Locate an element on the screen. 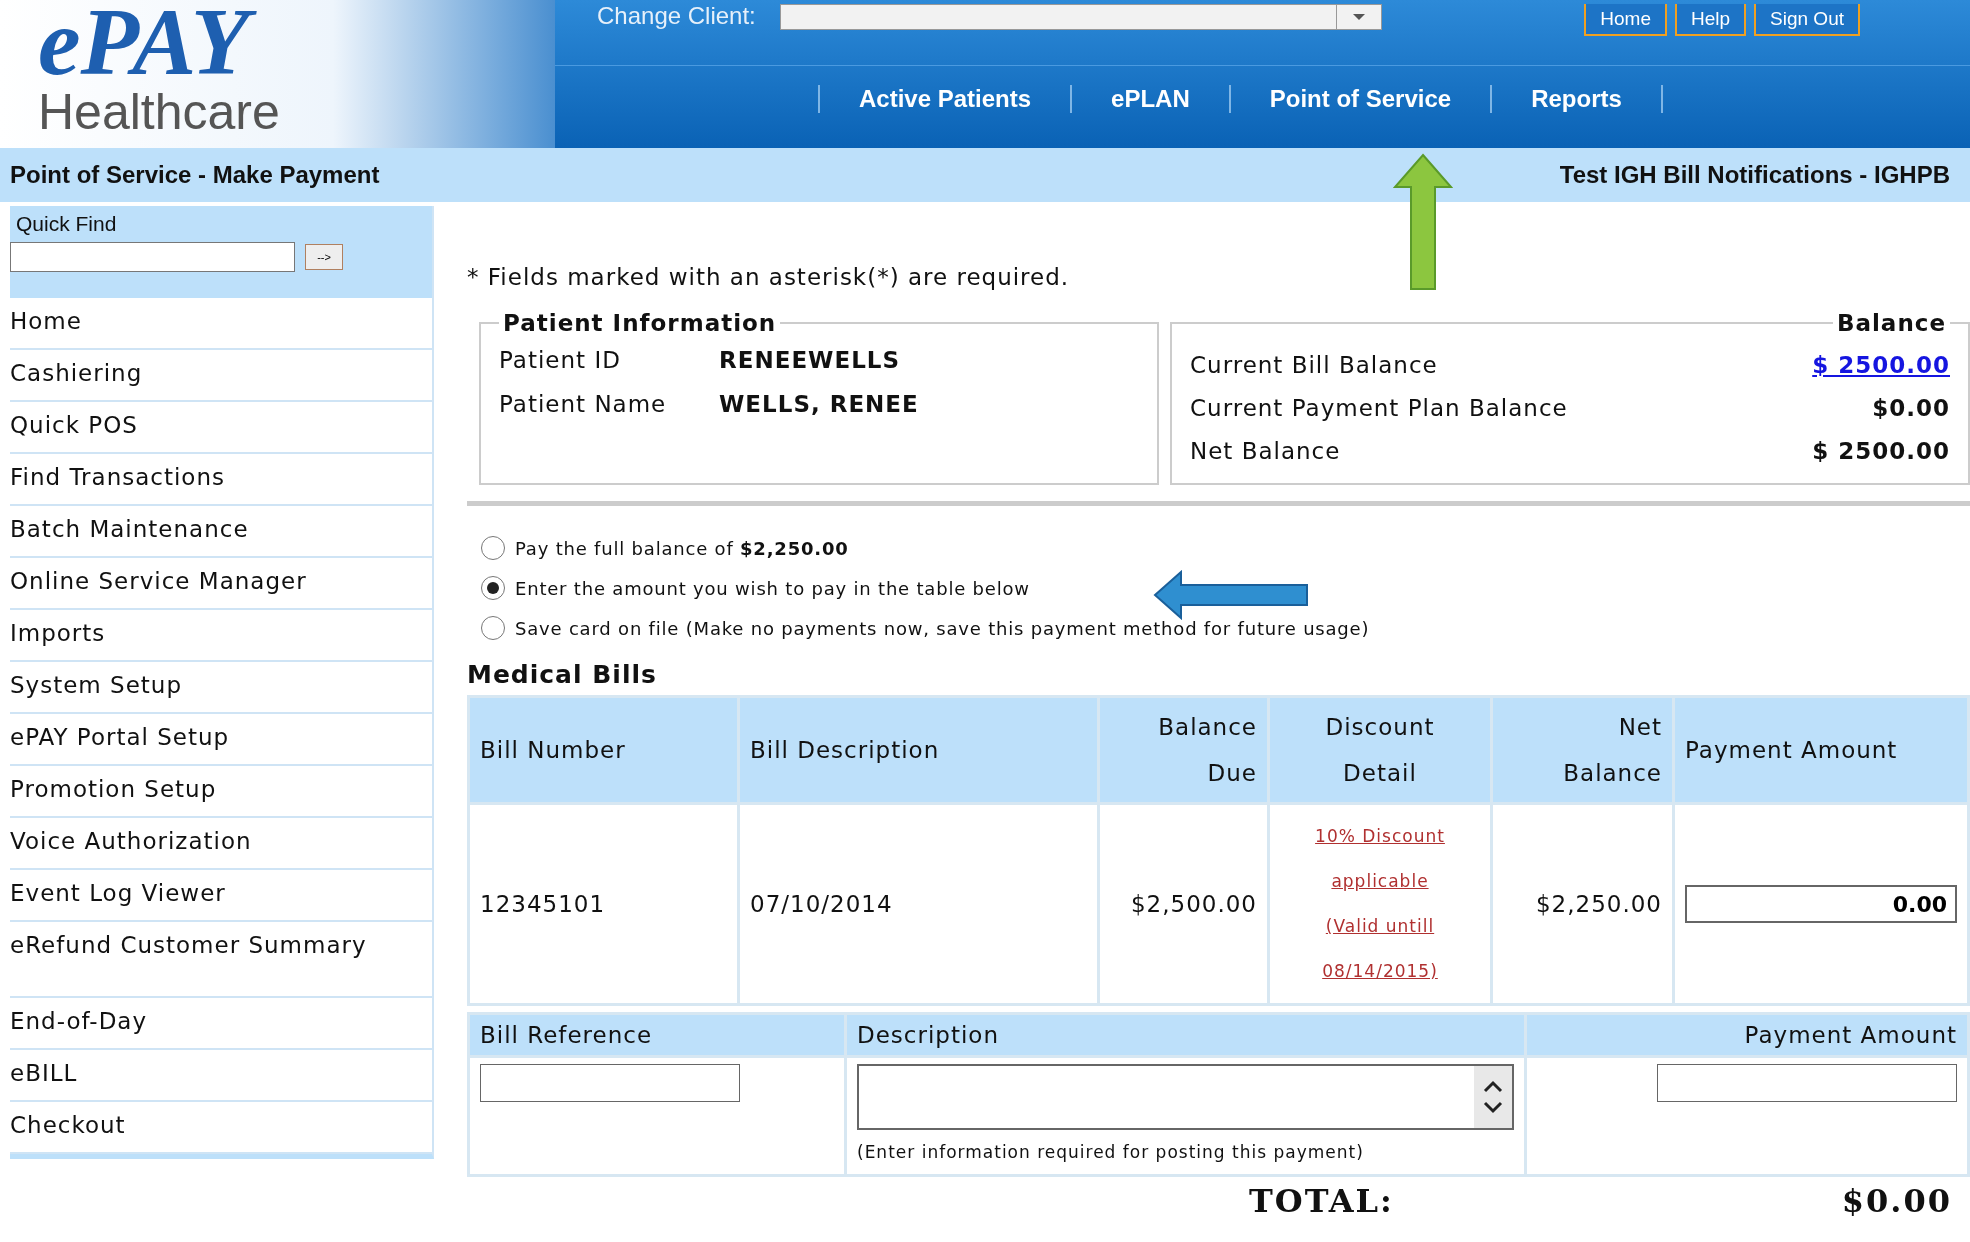 The width and height of the screenshot is (1970, 1242). bill-reference-field is located at coordinates (610, 1083).